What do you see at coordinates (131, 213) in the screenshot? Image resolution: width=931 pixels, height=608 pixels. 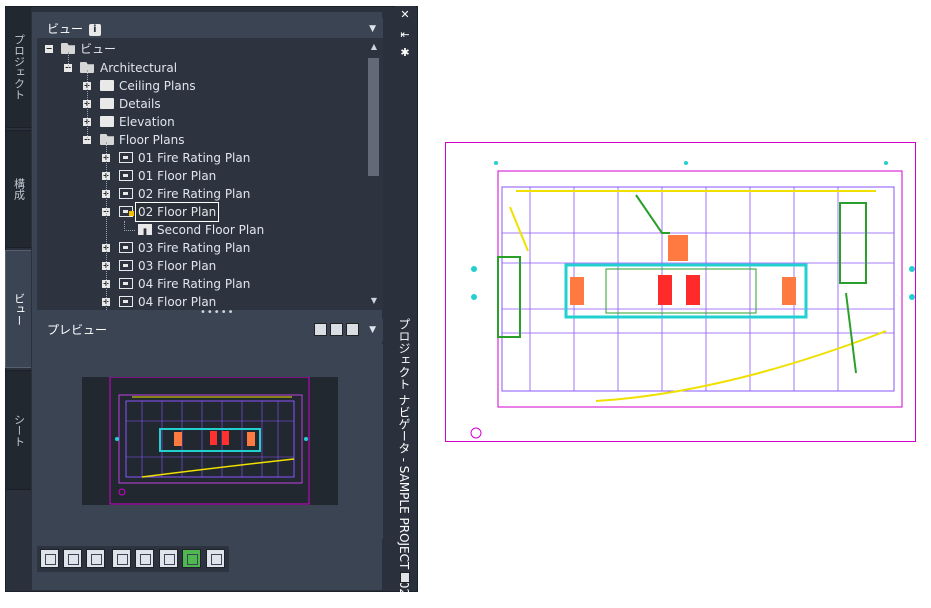 I see `lock-icon` at bounding box center [131, 213].